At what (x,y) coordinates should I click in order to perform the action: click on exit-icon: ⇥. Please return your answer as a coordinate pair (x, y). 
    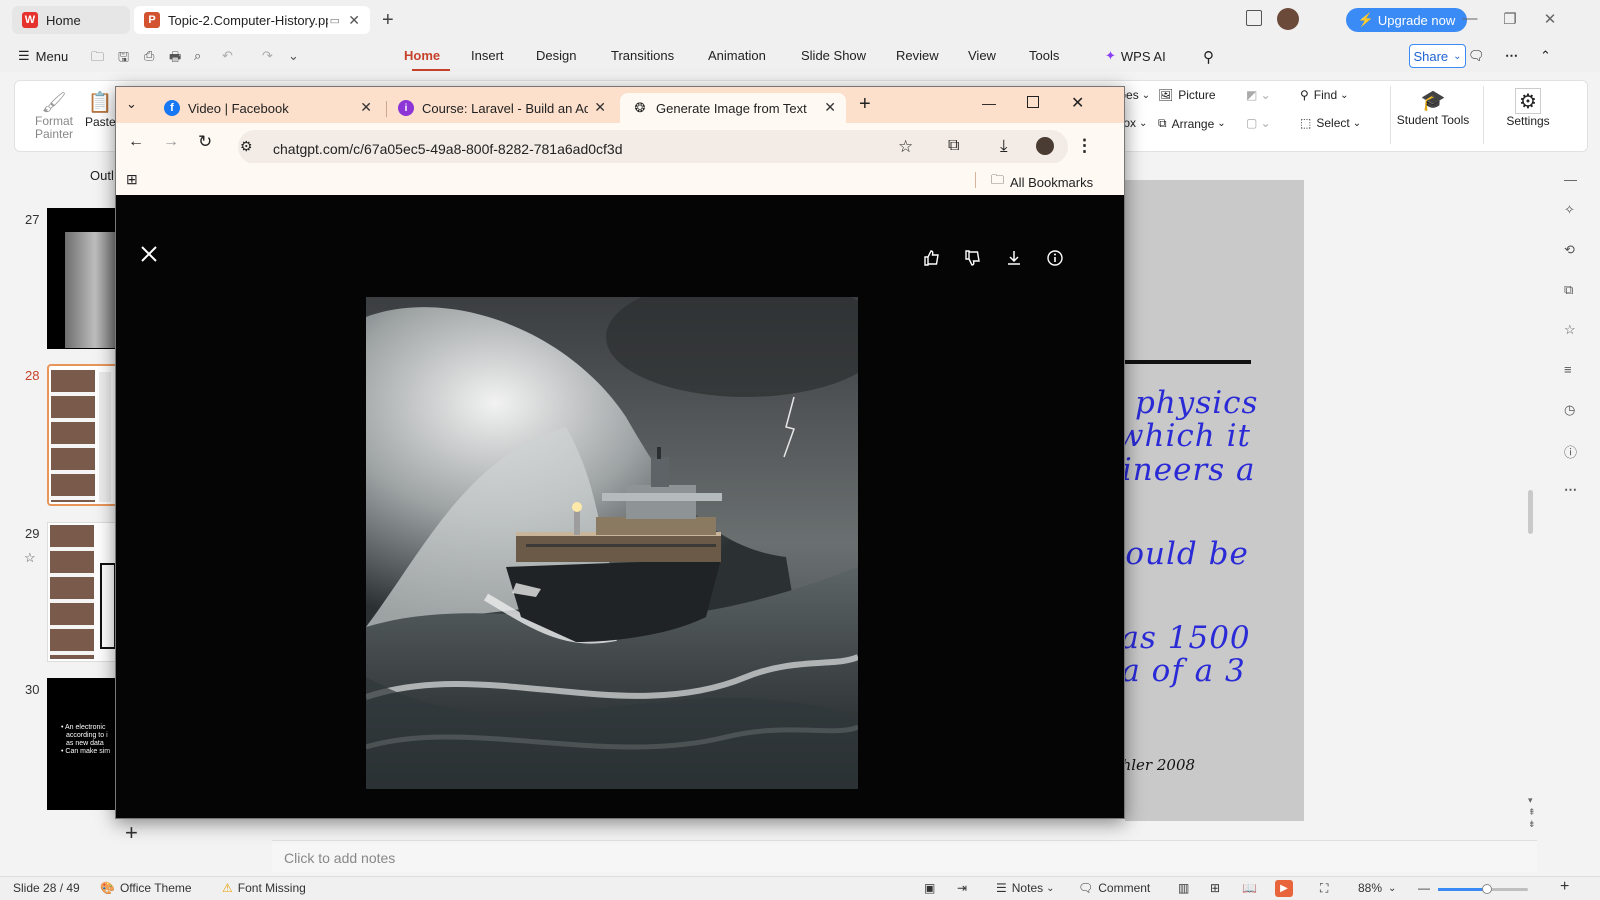
    Looking at the image, I should click on (962, 888).